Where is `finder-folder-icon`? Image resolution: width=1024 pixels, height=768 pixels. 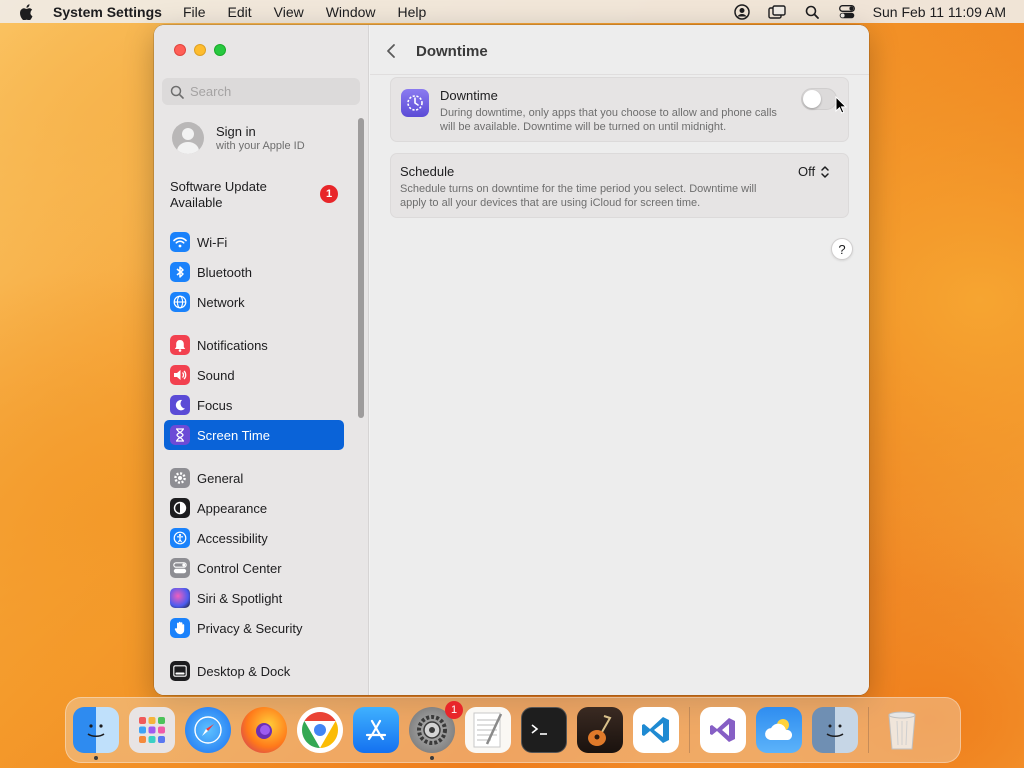 finder-folder-icon is located at coordinates (835, 730).